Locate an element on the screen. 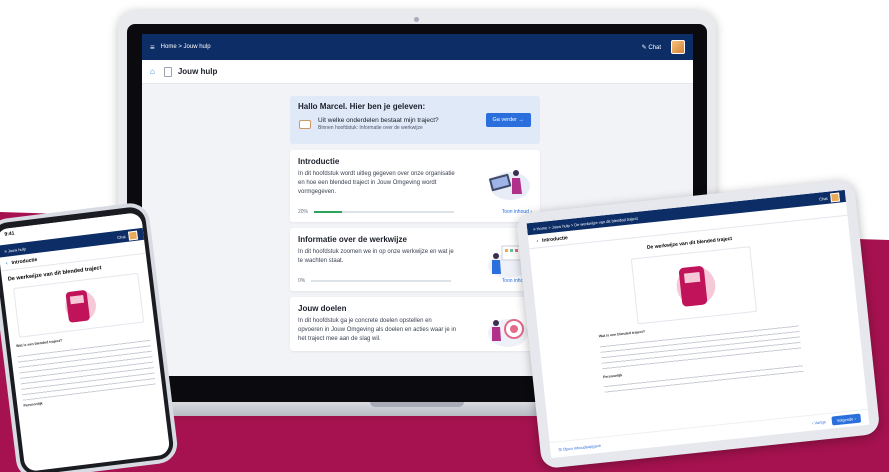 The width and height of the screenshot is (889, 472). laptop-notch is located at coordinates (417, 404).